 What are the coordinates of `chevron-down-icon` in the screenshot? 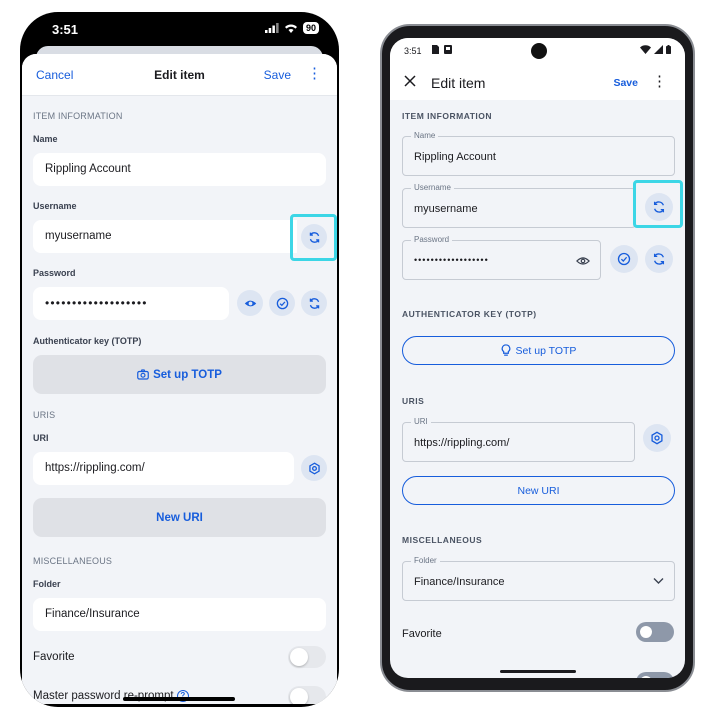 It's located at (658, 581).